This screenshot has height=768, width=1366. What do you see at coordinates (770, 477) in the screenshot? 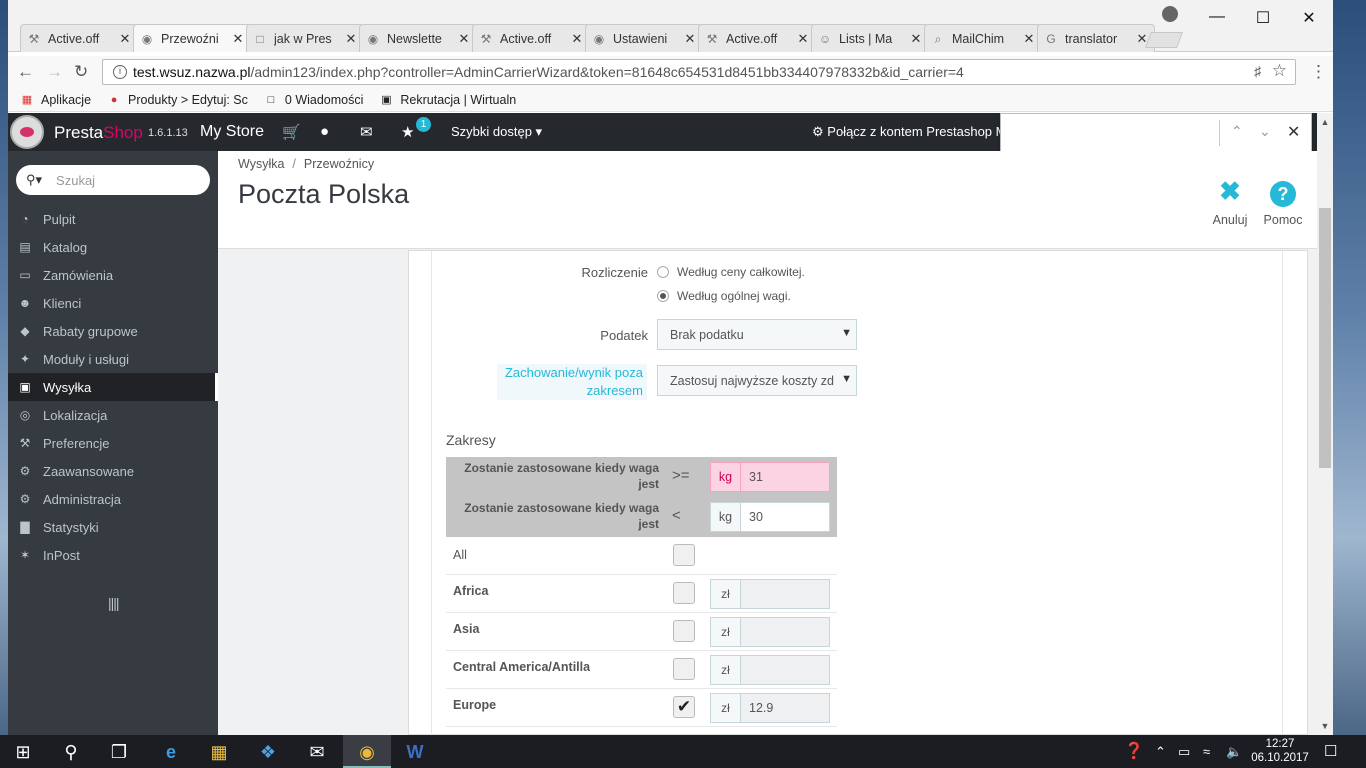
I see `range-from-input: kg 31` at bounding box center [770, 477].